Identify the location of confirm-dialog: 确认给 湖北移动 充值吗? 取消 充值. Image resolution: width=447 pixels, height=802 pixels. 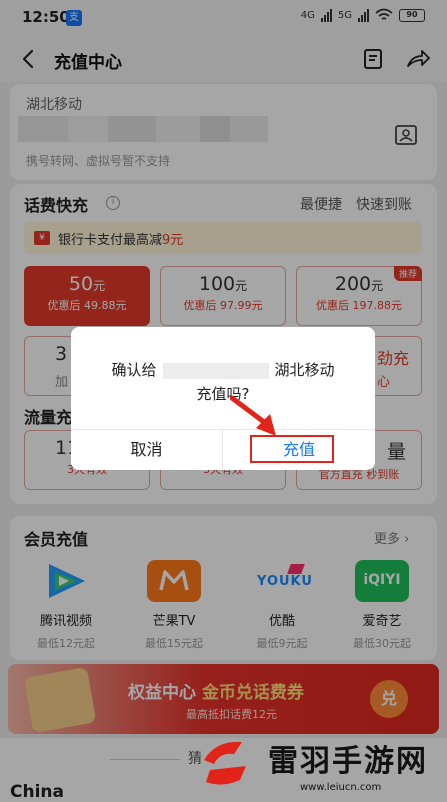
(223, 398).